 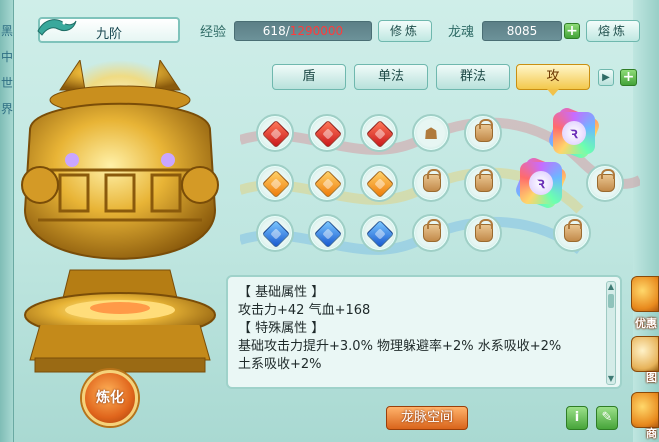 I want to click on add-soul-button: +, so click(x=572, y=31).